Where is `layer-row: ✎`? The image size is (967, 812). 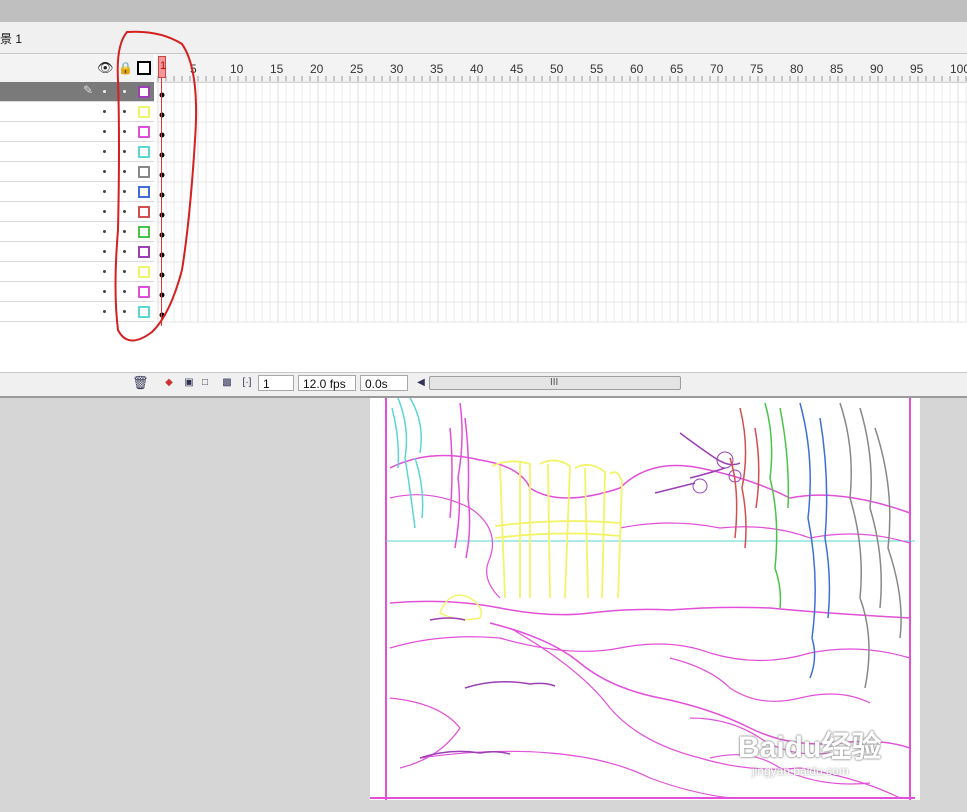 layer-row: ✎ is located at coordinates (77, 92).